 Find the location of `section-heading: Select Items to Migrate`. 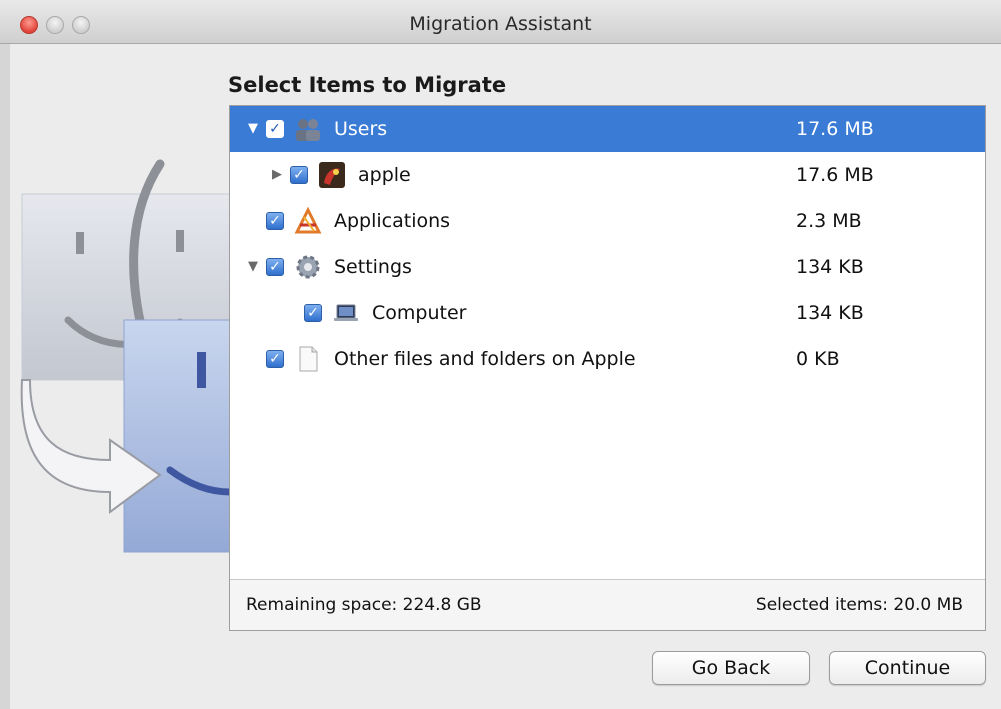

section-heading: Select Items to Migrate is located at coordinates (367, 85).